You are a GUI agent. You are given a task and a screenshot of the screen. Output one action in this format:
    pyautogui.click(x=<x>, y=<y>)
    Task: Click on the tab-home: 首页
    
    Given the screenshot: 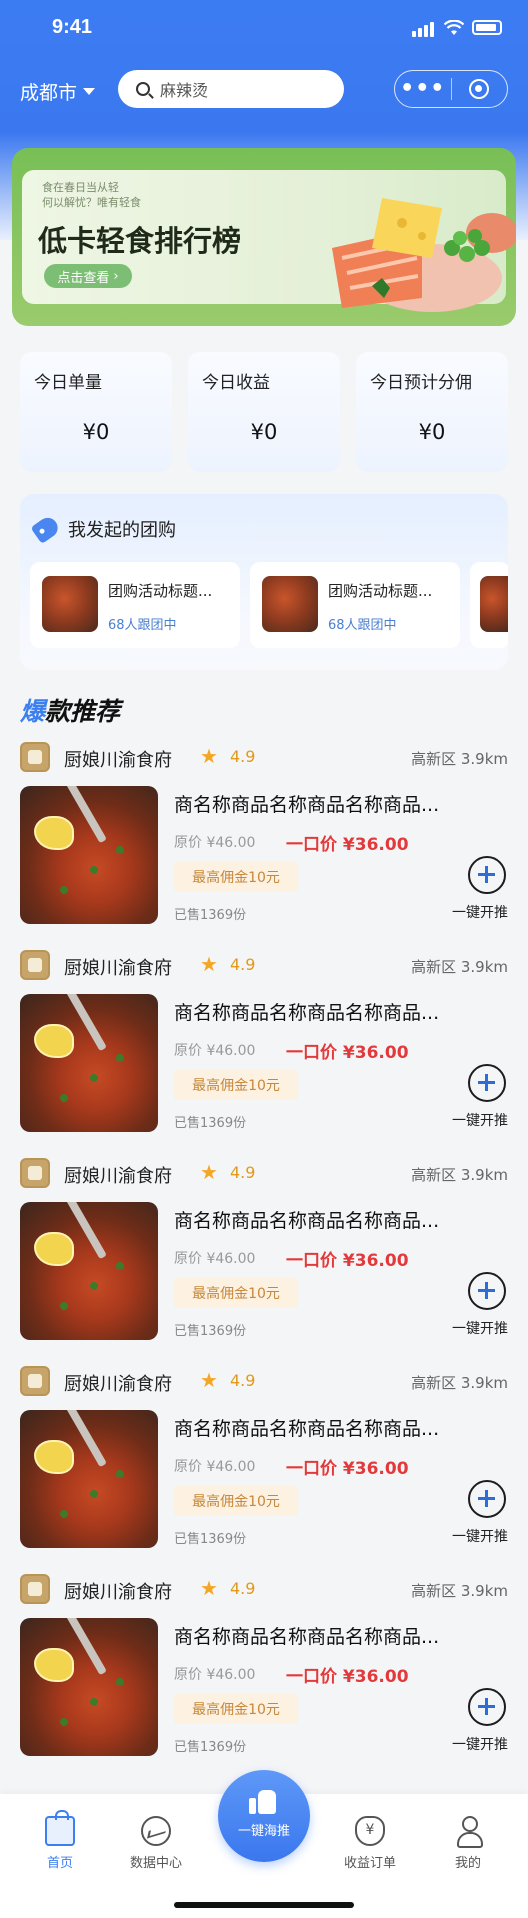 What is the action you would take?
    pyautogui.click(x=60, y=1840)
    